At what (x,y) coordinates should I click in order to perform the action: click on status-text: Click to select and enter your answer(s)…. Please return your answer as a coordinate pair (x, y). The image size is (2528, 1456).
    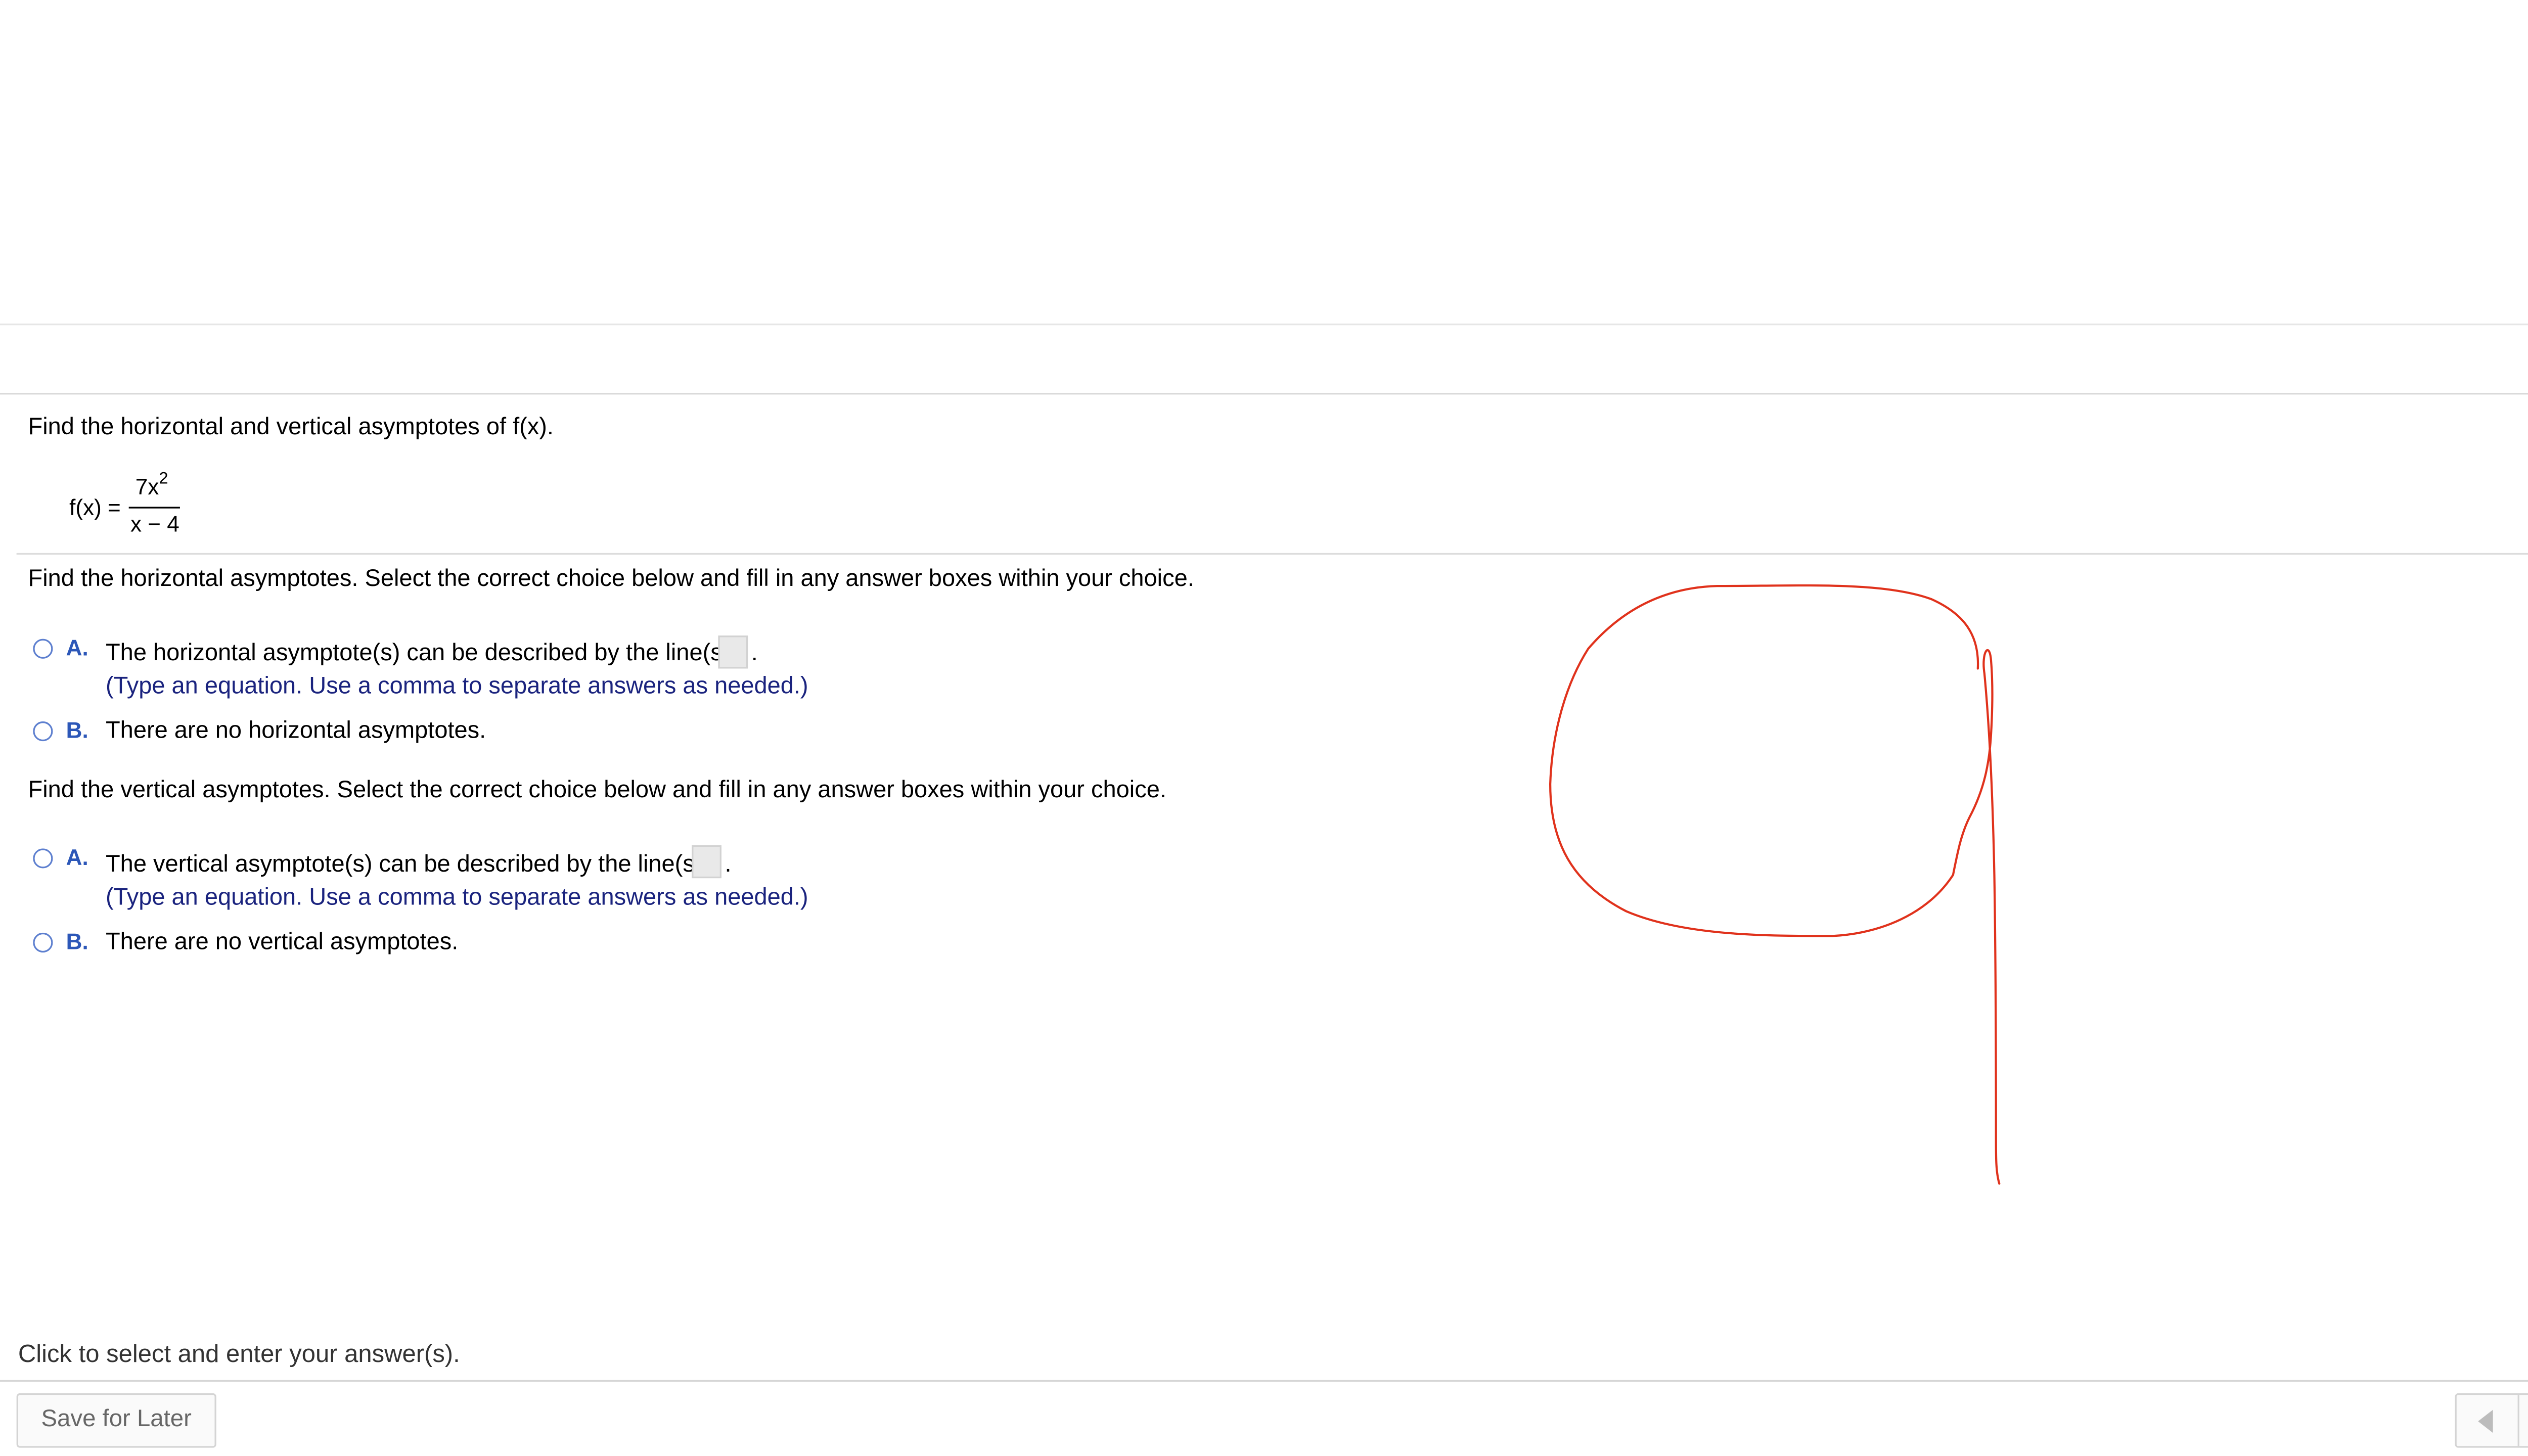
    Looking at the image, I should click on (239, 1354).